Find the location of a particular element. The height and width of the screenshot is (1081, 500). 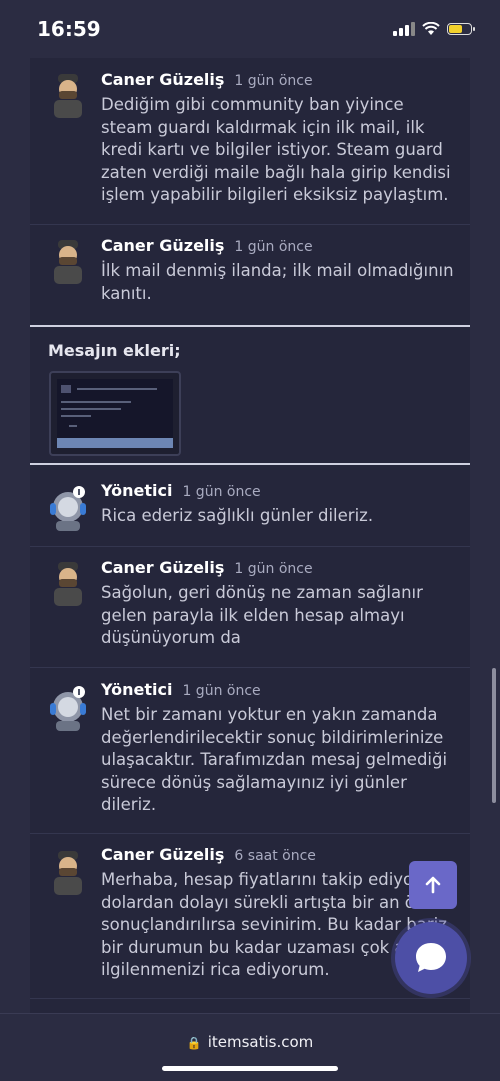

scroll-to-top-button is located at coordinates (433, 885).